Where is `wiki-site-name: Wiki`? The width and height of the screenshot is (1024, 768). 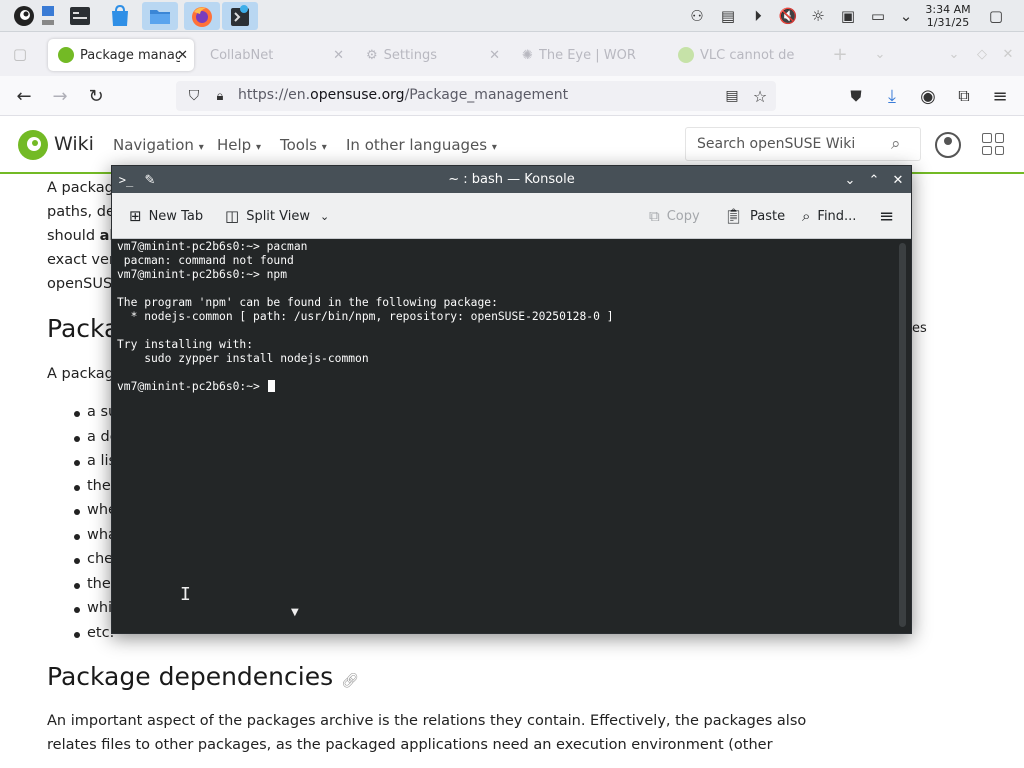
wiki-site-name: Wiki is located at coordinates (74, 144).